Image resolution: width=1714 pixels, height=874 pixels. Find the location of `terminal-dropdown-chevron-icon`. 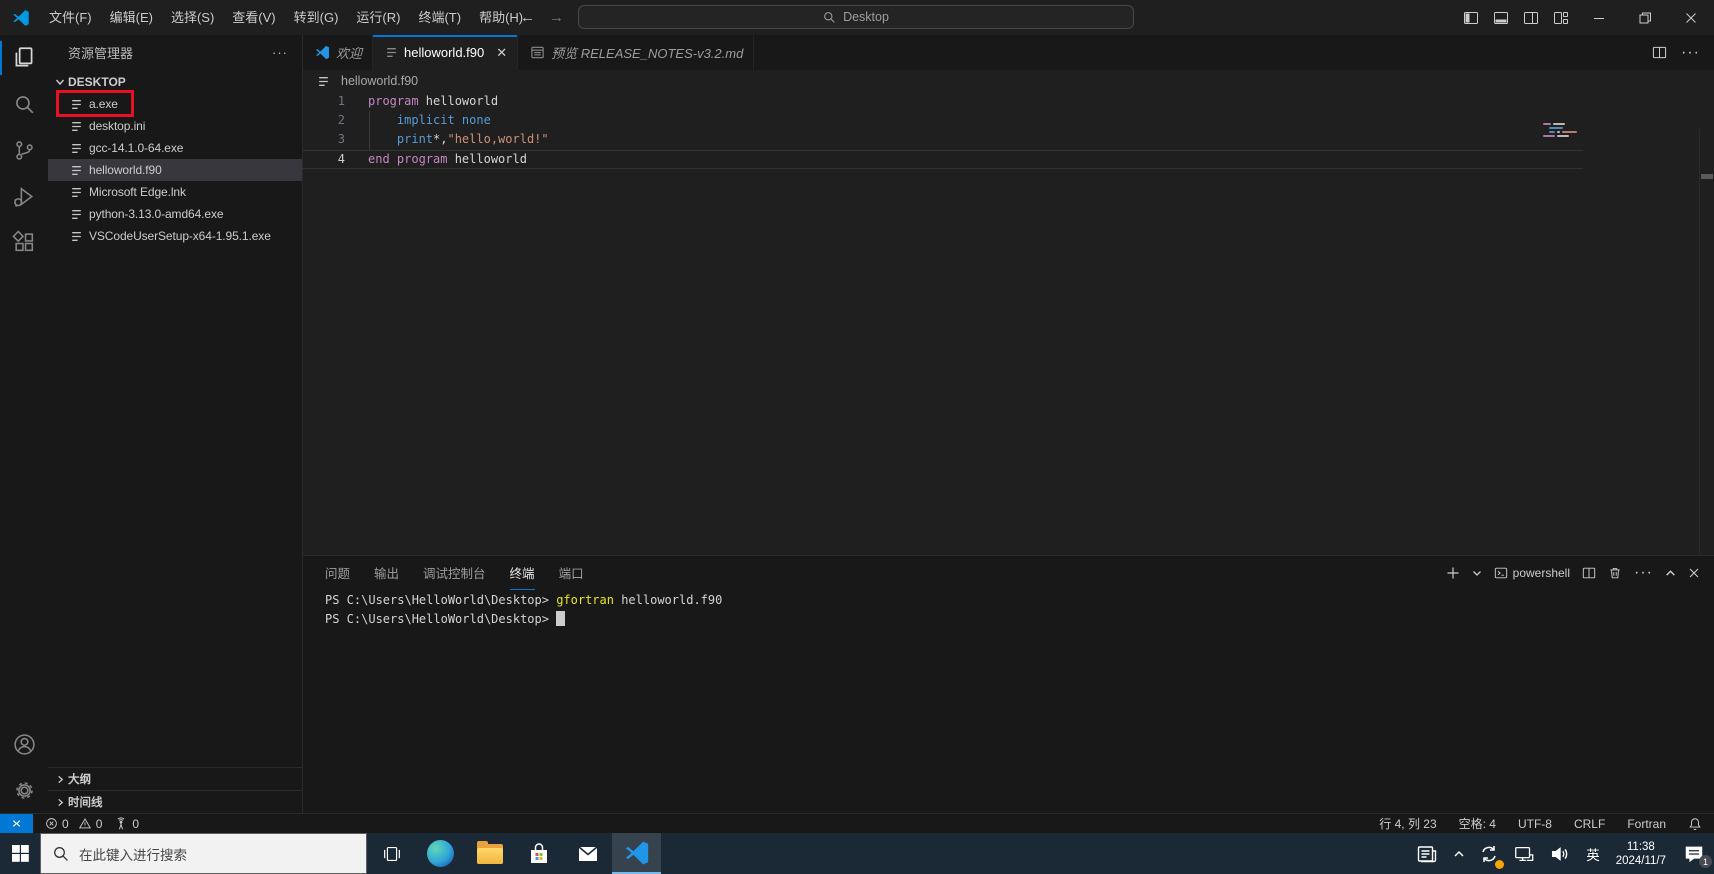

terminal-dropdown-chevron-icon is located at coordinates (1477, 573).